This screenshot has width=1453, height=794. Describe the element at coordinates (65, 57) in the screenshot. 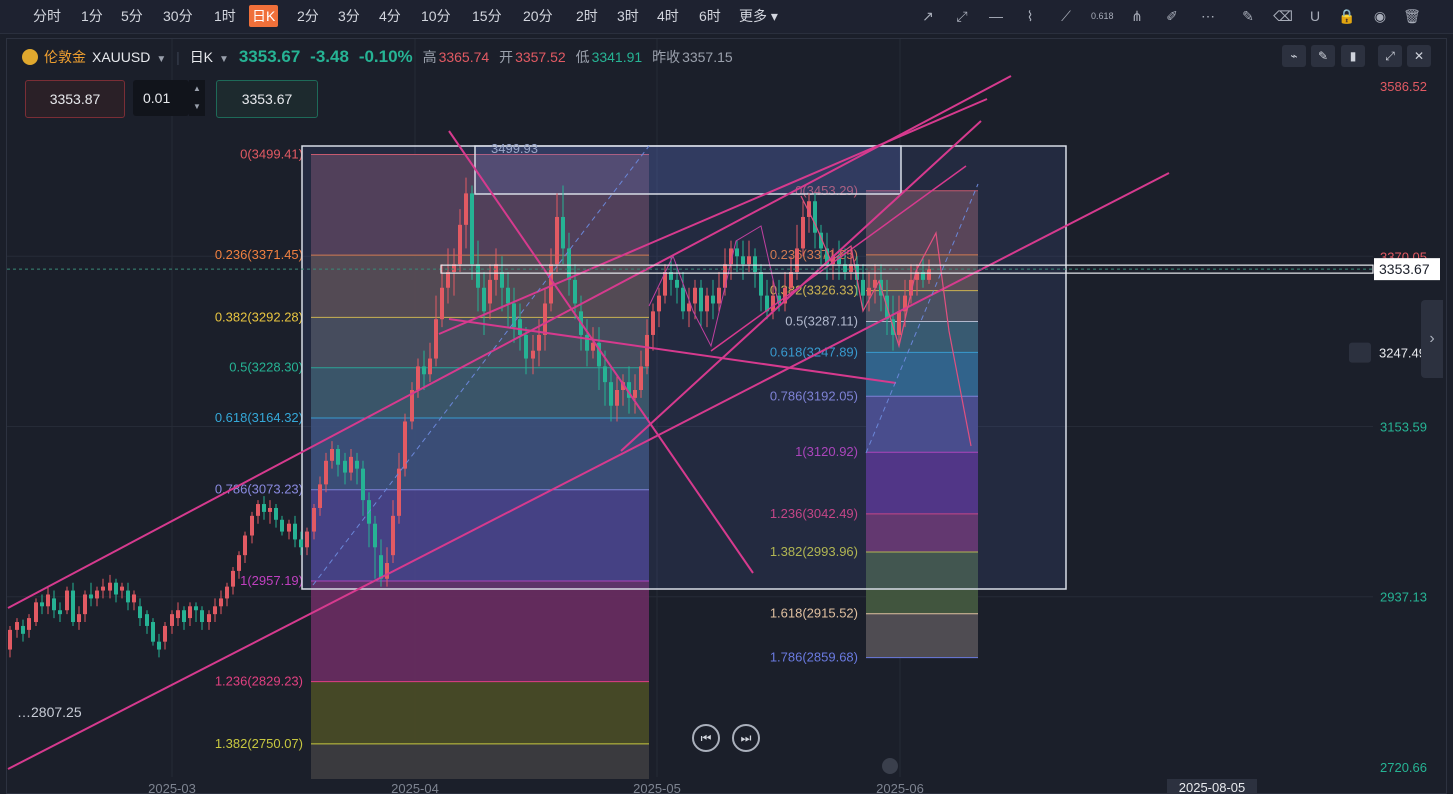

I see `symbol-name: 伦敦金` at that location.